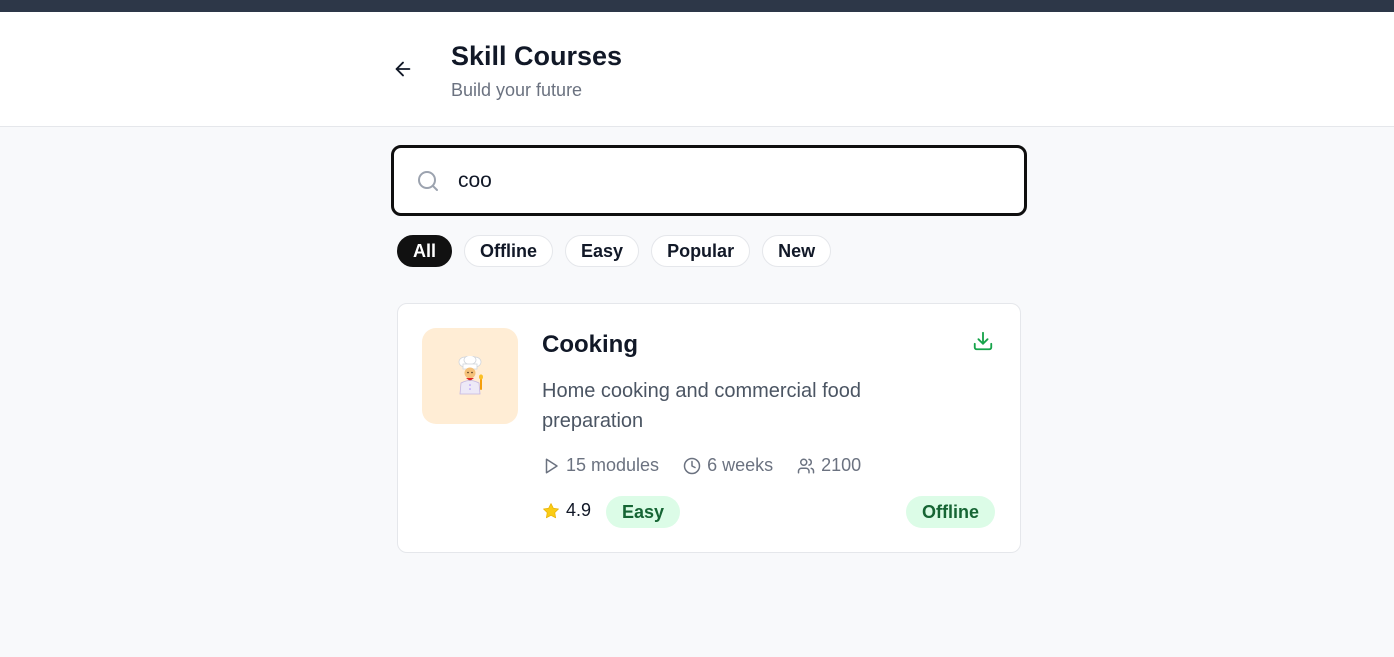 The height and width of the screenshot is (657, 1394). What do you see at coordinates (579, 510) in the screenshot?
I see `rating-value: 4.9` at bounding box center [579, 510].